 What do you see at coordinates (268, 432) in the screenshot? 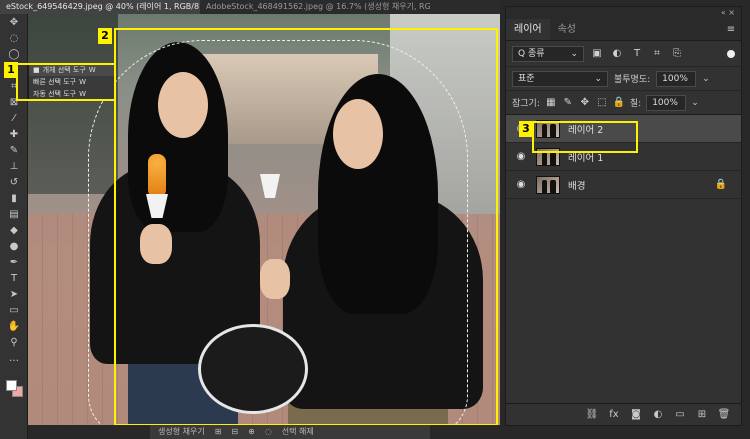
I see `mask-icon: ◌` at bounding box center [268, 432].